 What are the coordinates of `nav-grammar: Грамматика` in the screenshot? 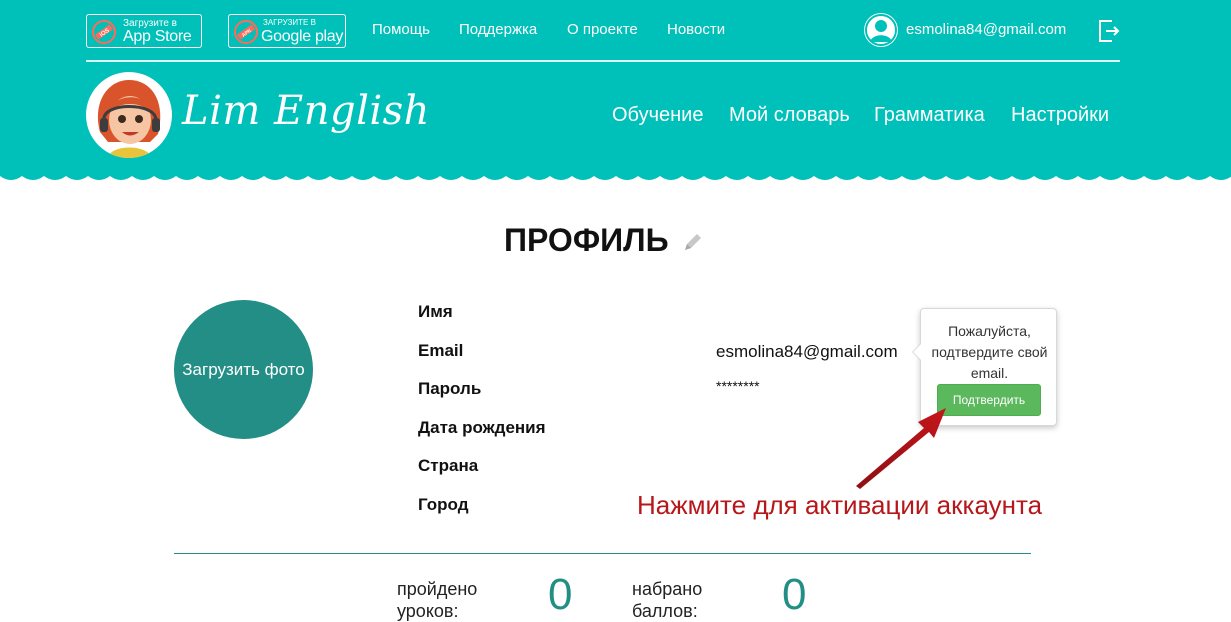 It's located at (929, 115).